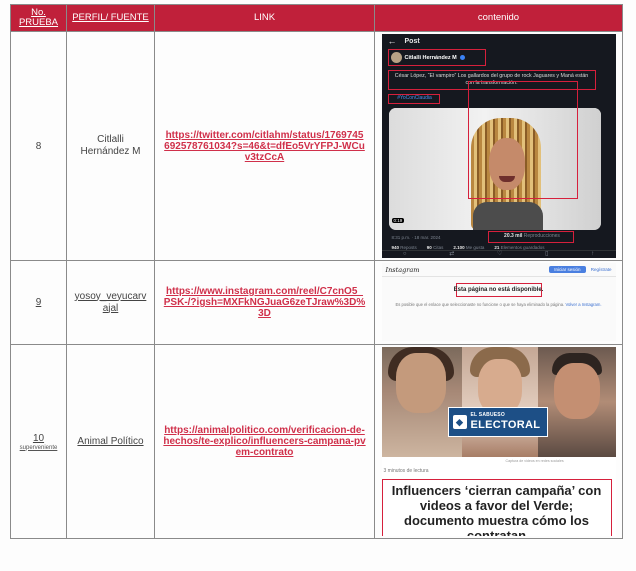  Describe the element at coordinates (462, 57) in the screenshot. I see `verified-badge-icon` at that location.